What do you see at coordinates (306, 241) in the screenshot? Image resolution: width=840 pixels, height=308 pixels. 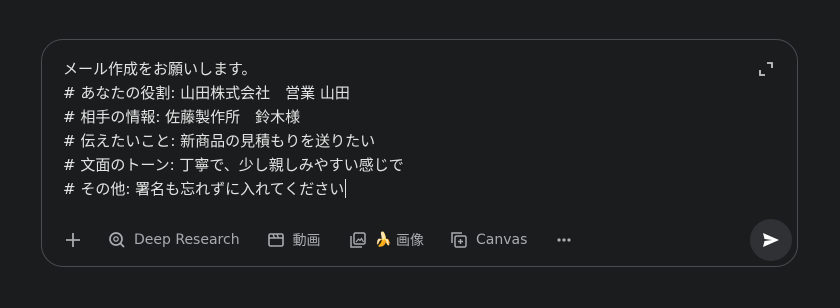 I see `video-label: 動画` at bounding box center [306, 241].